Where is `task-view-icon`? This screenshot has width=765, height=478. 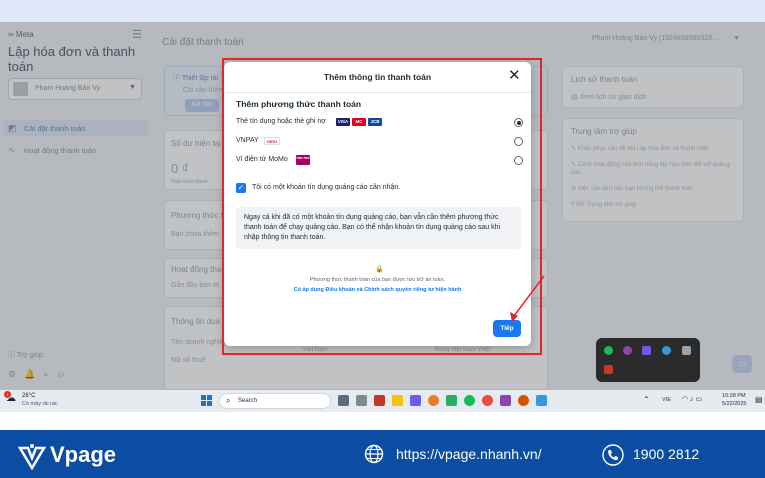
task-view-icon is located at coordinates (343, 400).